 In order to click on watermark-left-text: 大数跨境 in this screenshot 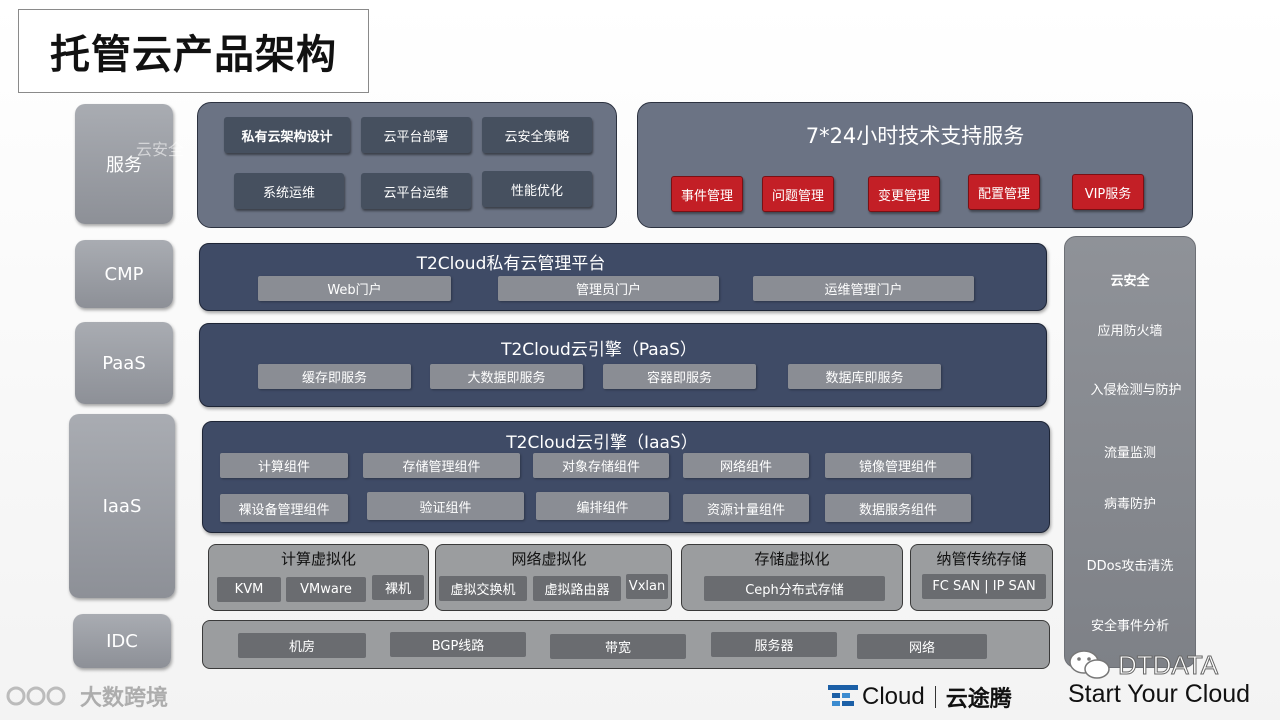, I will do `click(124, 698)`.